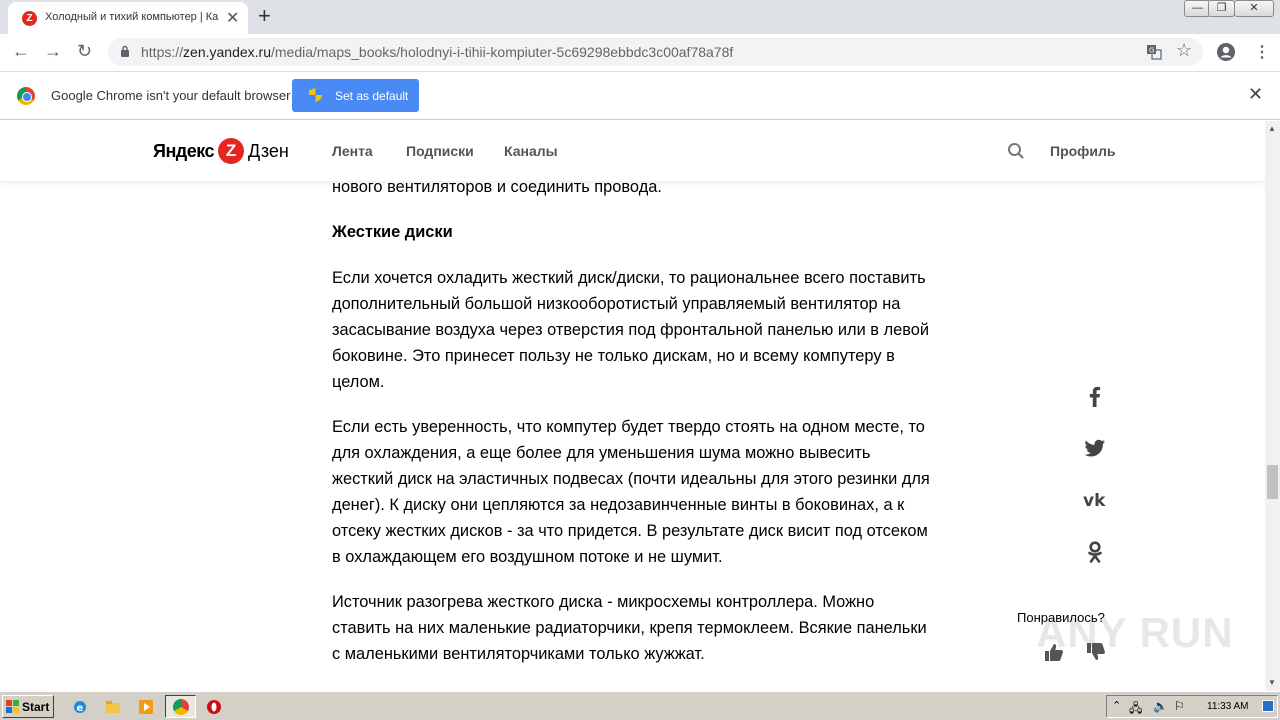 Image resolution: width=1280 pixels, height=720 pixels. I want to click on svg-text: vk, so click(1094, 501).